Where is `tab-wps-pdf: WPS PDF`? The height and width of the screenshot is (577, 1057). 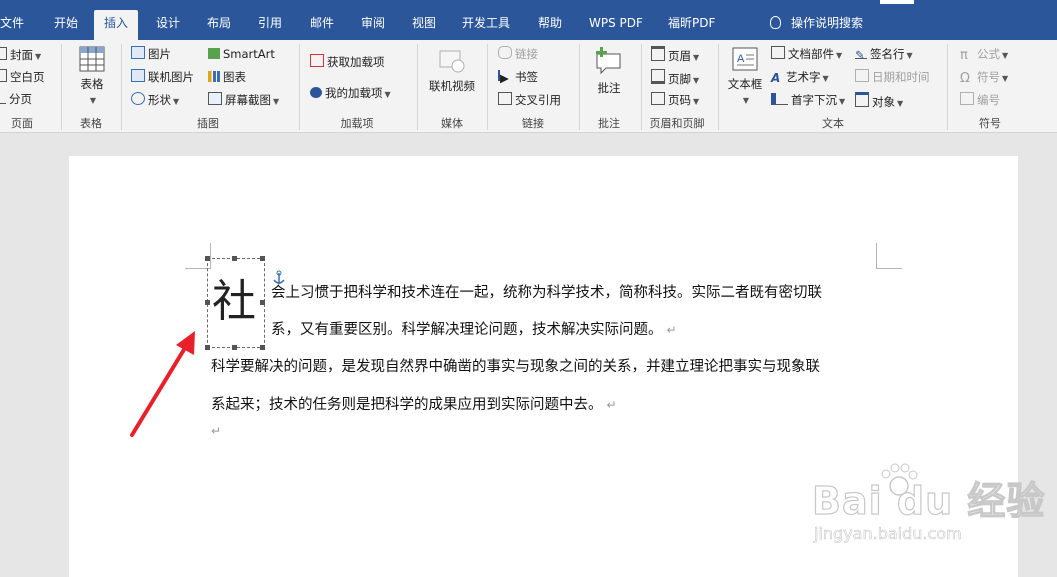
tab-wps-pdf: WPS PDF is located at coordinates (616, 26).